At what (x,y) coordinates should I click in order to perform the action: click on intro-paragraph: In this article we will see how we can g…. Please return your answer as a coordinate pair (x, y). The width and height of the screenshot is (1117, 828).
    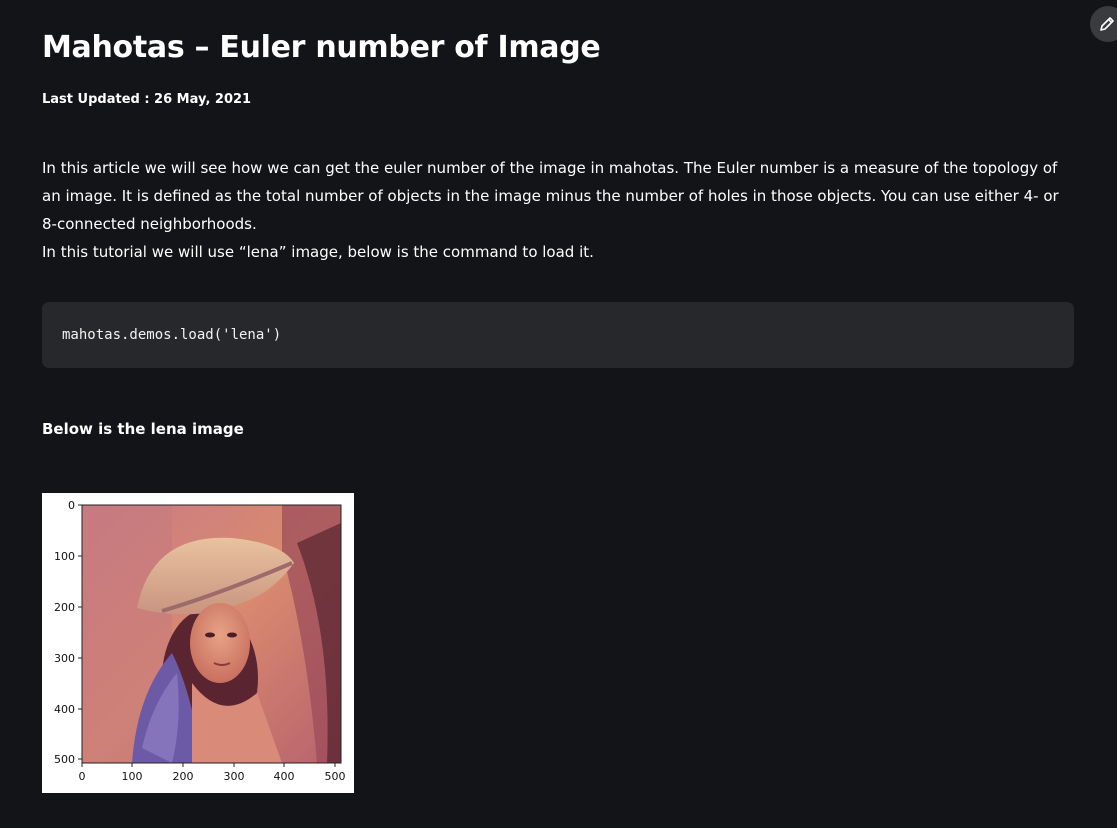
    Looking at the image, I should click on (550, 196).